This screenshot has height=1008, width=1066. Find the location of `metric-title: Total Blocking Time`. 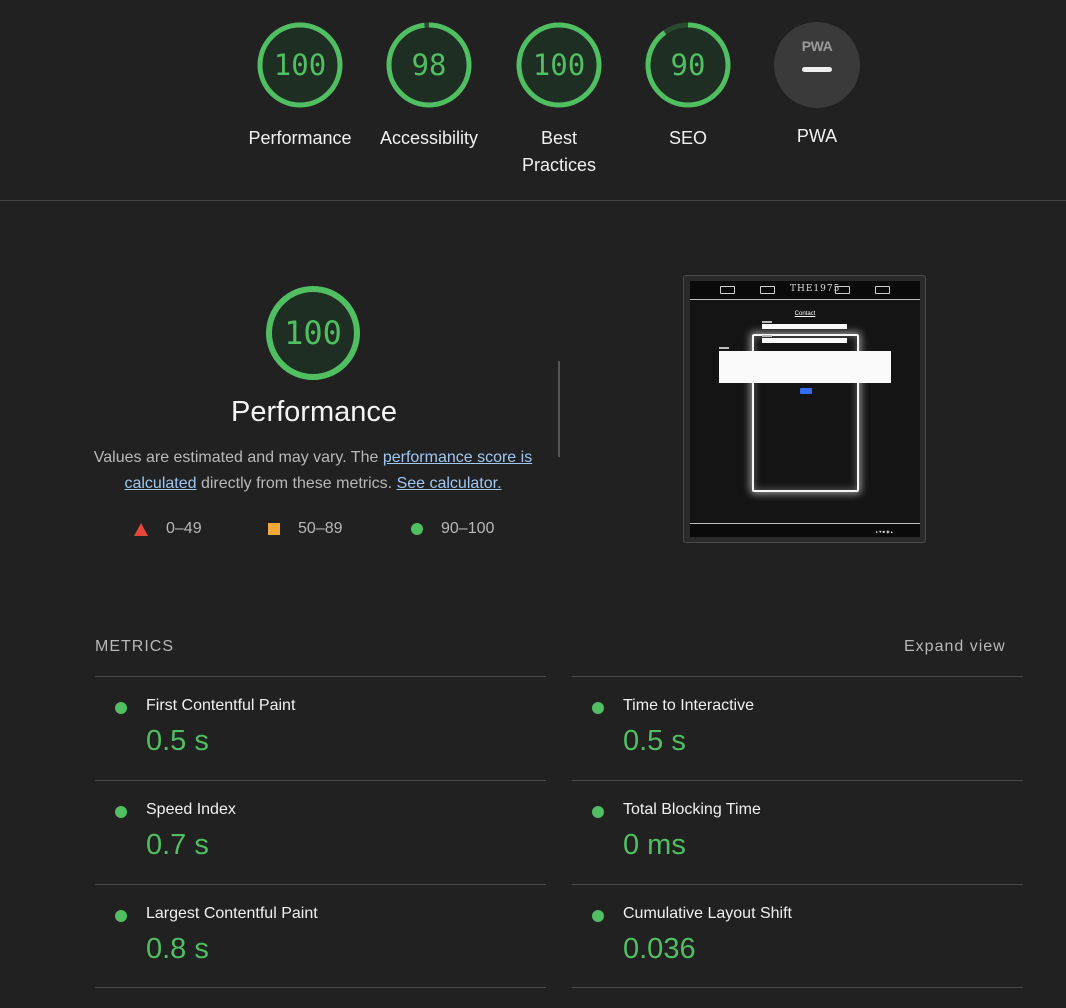

metric-title: Total Blocking Time is located at coordinates (692, 809).